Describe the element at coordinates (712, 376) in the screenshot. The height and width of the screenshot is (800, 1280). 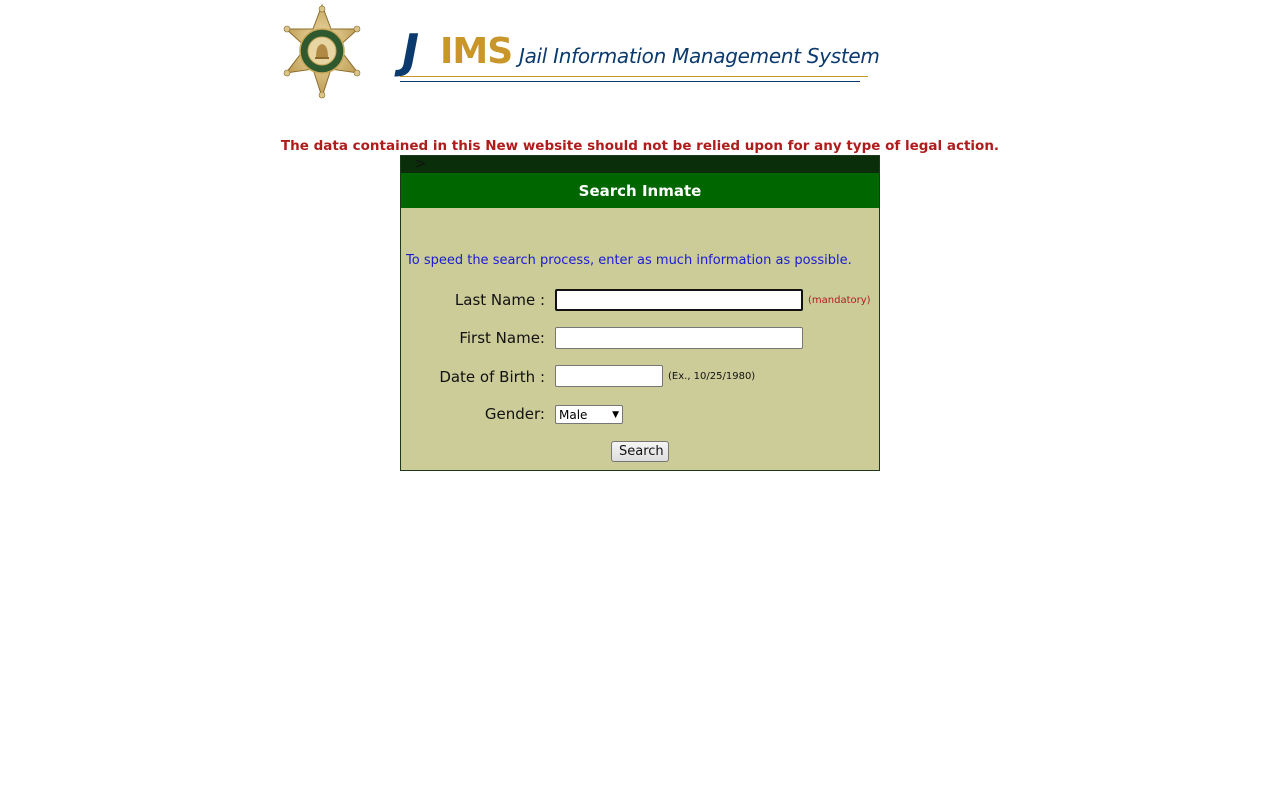
I see `dob-example-hint: (Ex., 10/25/1980)` at that location.